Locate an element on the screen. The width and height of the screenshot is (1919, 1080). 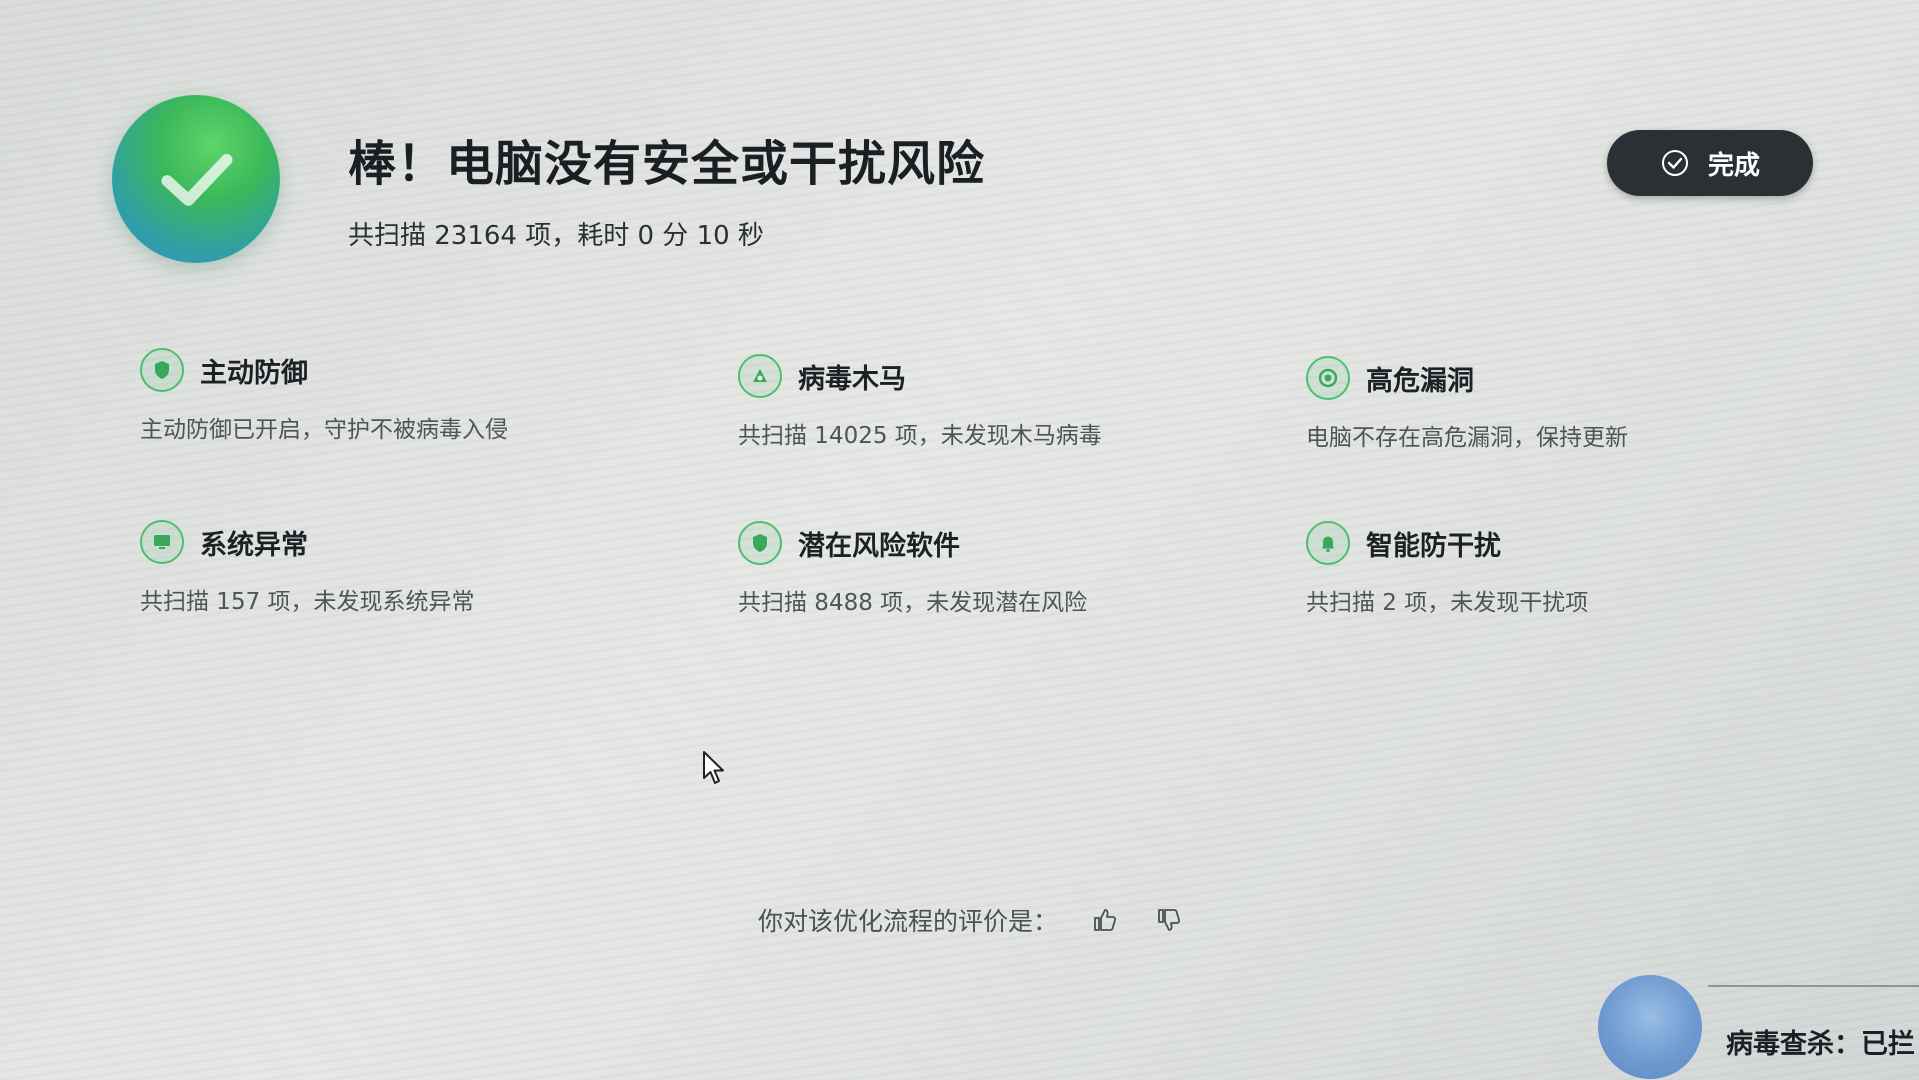
scan-summary: 共扫描 23164 项，耗时 0 分 10 秒 is located at coordinates (556, 236).